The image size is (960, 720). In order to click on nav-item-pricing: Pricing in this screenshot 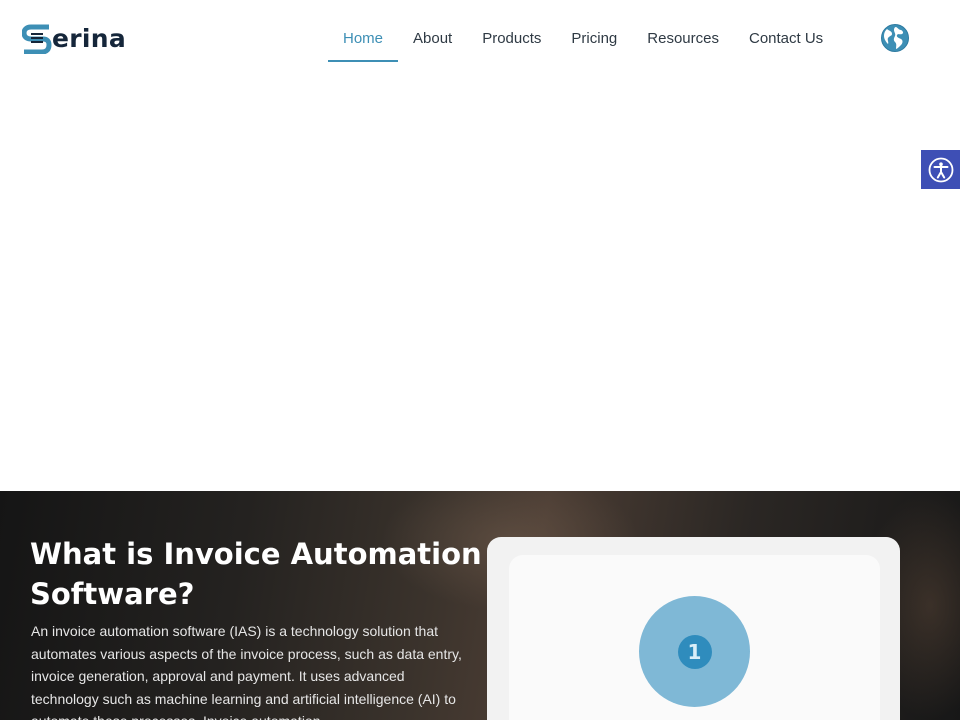, I will do `click(594, 42)`.